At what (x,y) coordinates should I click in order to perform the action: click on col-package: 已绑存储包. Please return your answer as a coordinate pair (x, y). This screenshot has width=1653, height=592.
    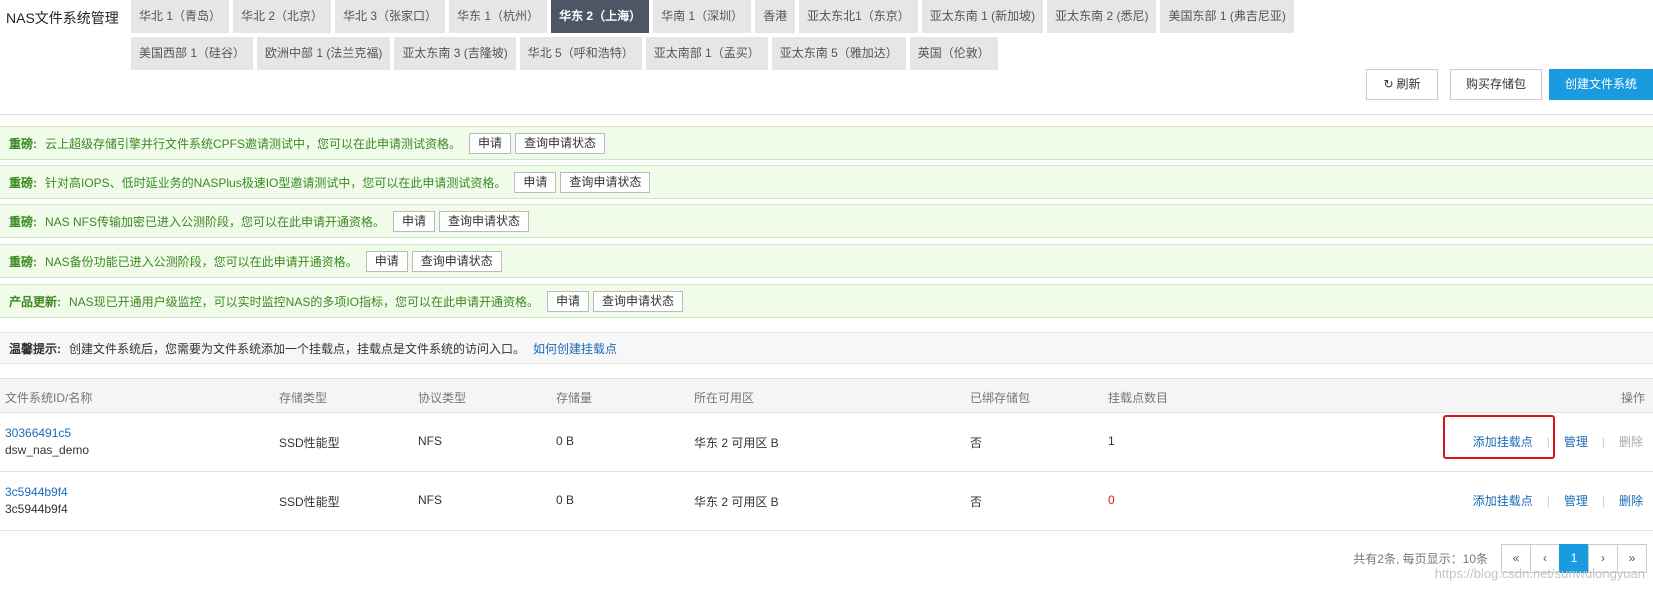
    Looking at the image, I should click on (1000, 398).